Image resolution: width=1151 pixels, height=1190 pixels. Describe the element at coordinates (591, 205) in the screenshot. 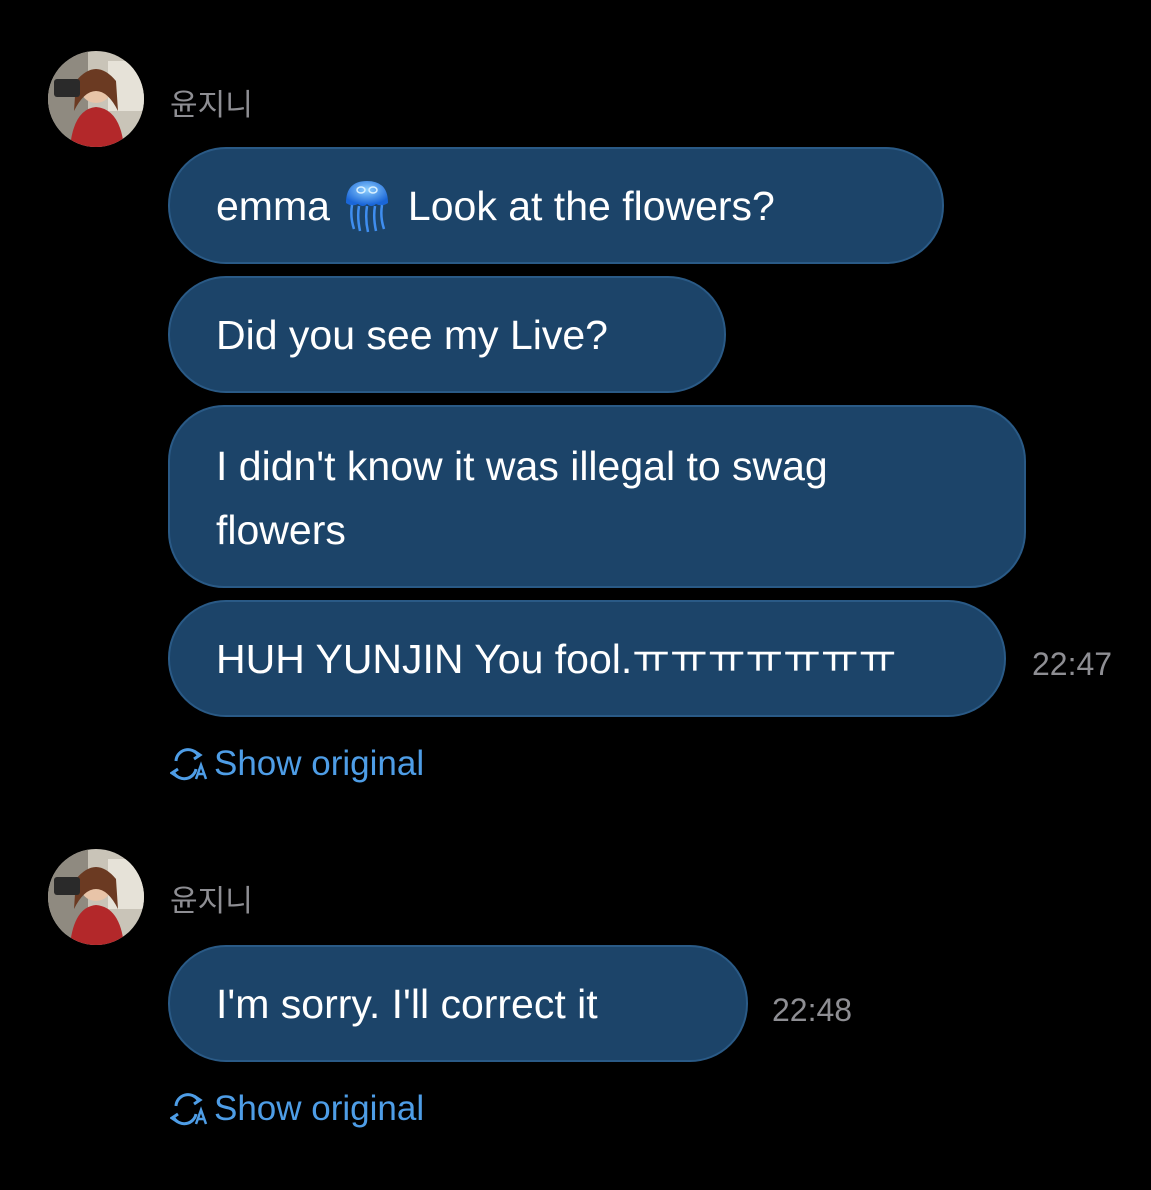

I see `message-text: Look at the flowers?` at that location.